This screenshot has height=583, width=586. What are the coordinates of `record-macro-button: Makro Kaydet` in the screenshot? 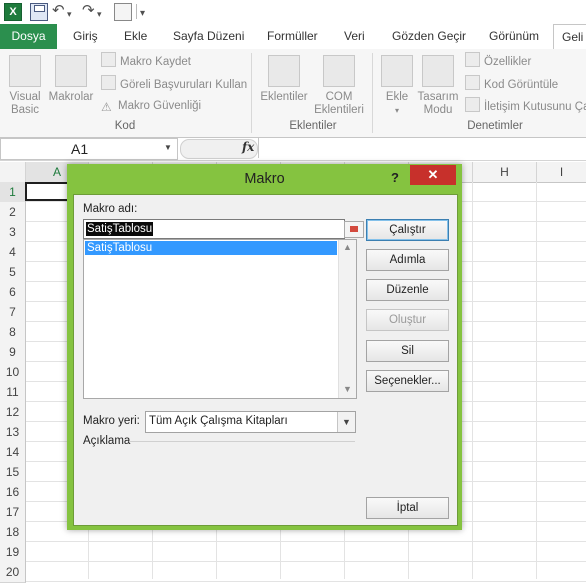 It's located at (146, 61).